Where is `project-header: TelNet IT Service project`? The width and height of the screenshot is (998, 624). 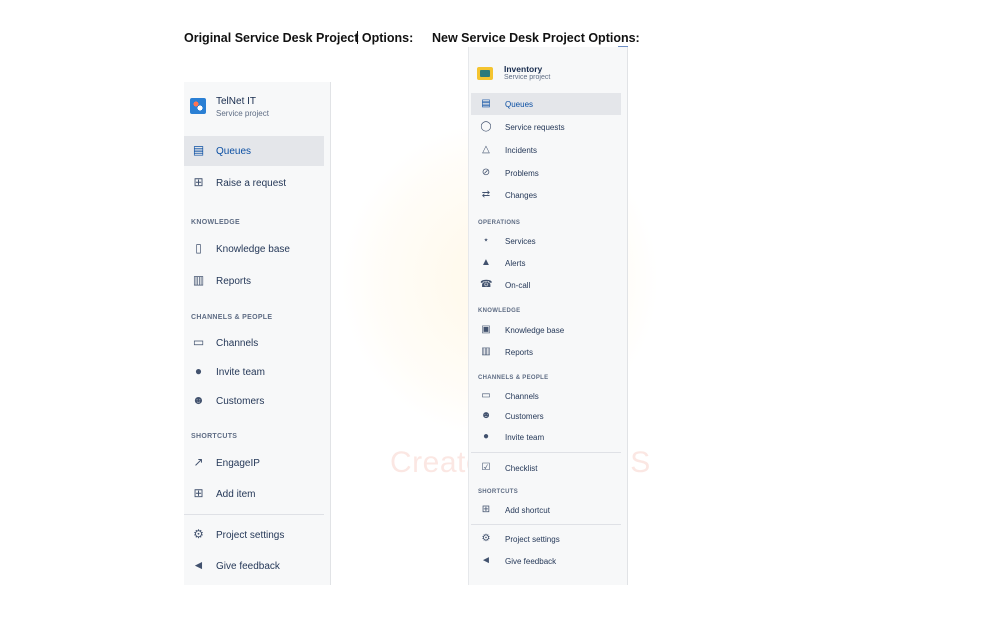
project-header: TelNet IT Service project is located at coordinates (260, 111).